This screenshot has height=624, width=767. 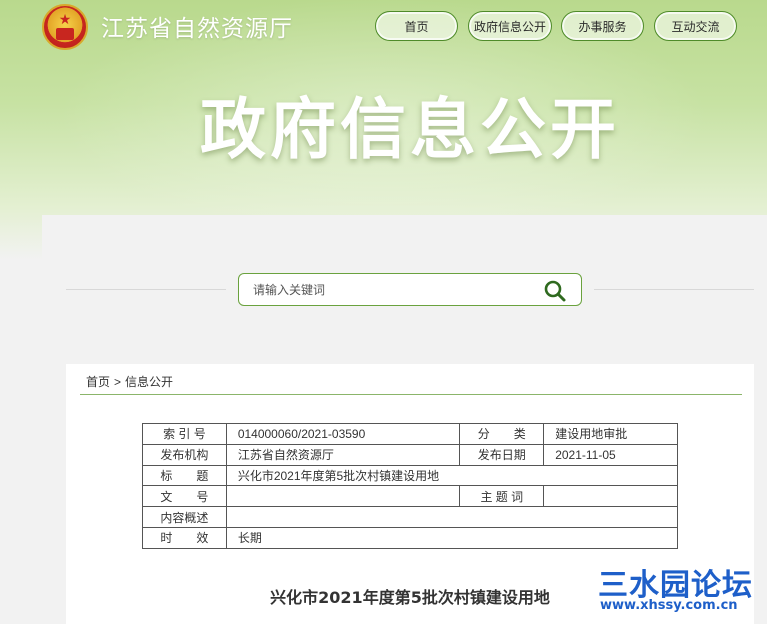 I want to click on publisher-label: 发布机构, so click(x=184, y=454).